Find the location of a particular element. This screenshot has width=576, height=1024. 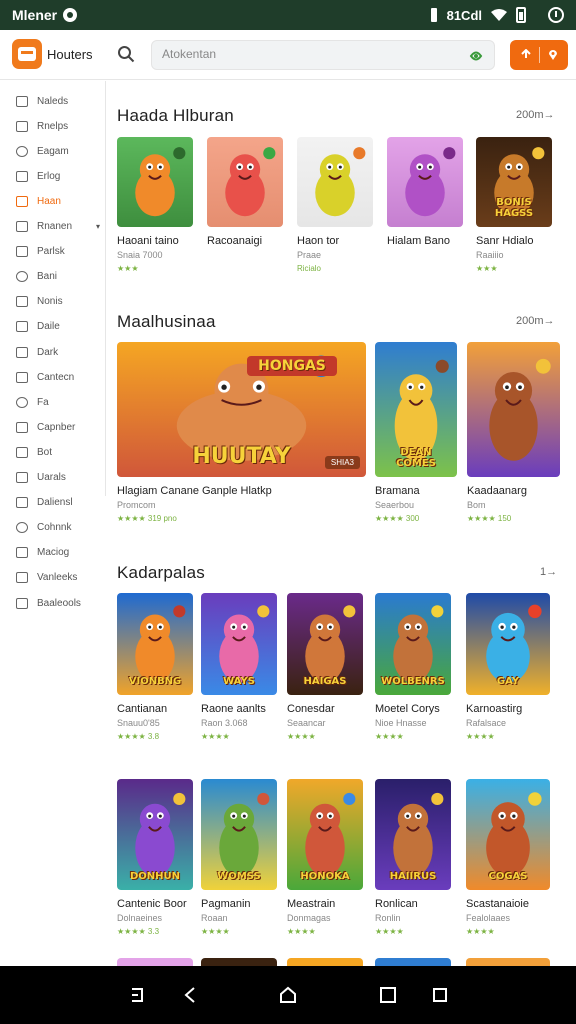

top-header: Houters is located at coordinates (288, 55).